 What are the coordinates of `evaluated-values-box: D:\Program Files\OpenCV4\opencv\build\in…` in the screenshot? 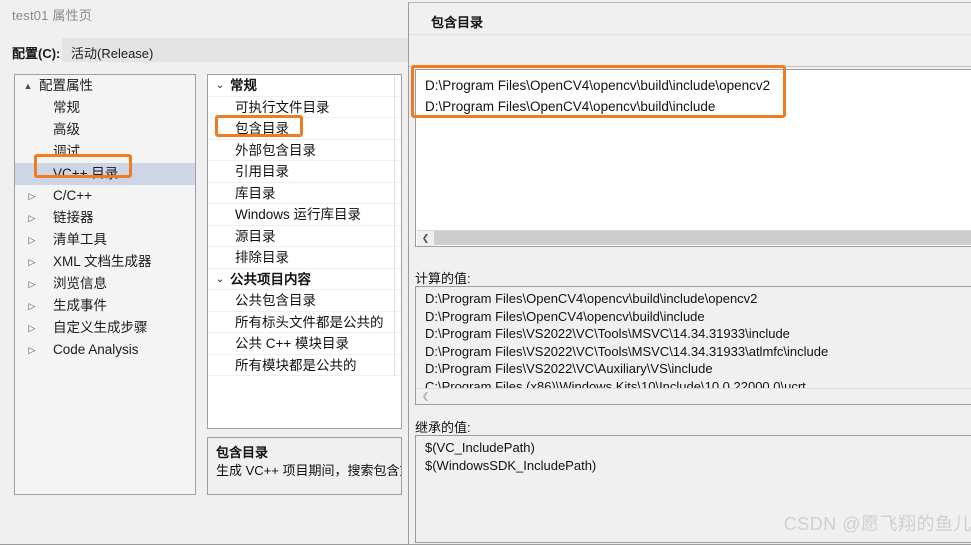 It's located at (693, 345).